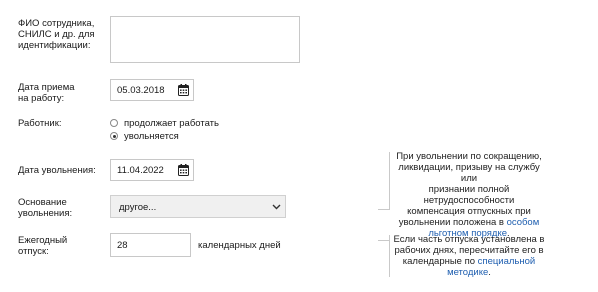 The width and height of the screenshot is (598, 292). I want to click on note1-connector, so click(384, 209).